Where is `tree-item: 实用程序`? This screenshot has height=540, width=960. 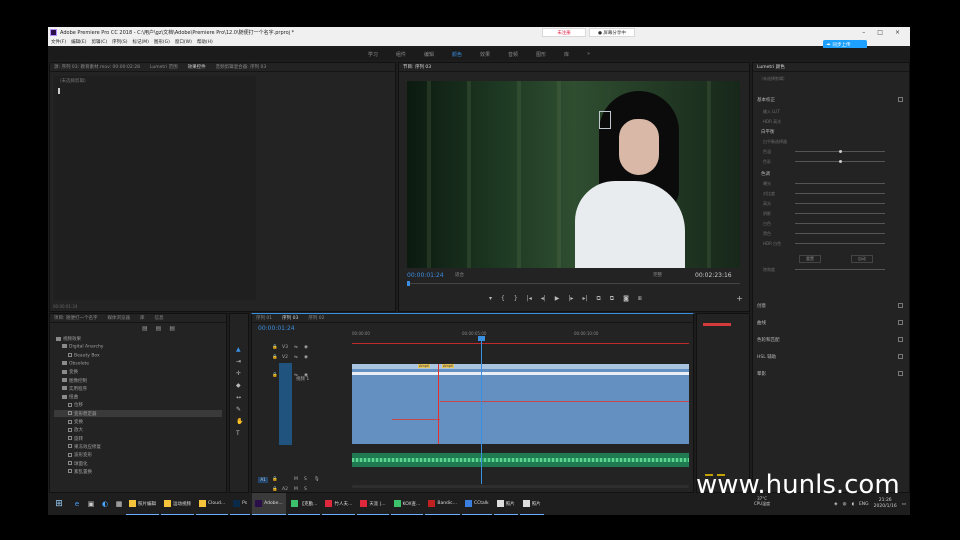 tree-item: 实用程序 is located at coordinates (74, 389).